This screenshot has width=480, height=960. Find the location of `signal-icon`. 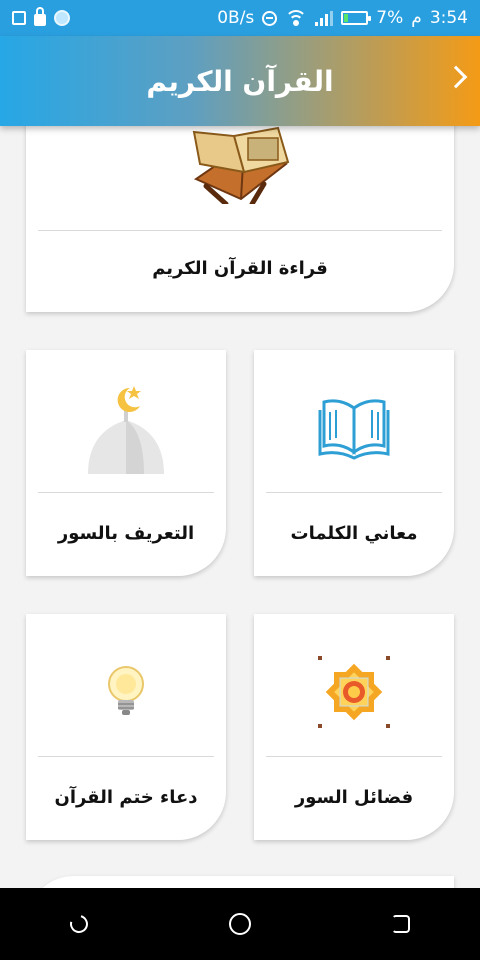

signal-icon is located at coordinates (324, 18).